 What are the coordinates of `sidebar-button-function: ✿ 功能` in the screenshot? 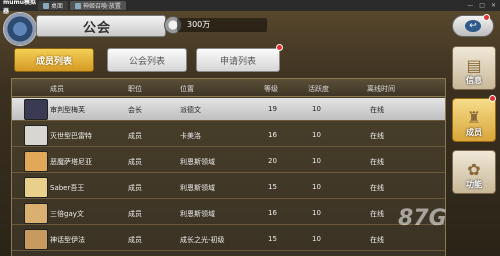 It's located at (474, 172).